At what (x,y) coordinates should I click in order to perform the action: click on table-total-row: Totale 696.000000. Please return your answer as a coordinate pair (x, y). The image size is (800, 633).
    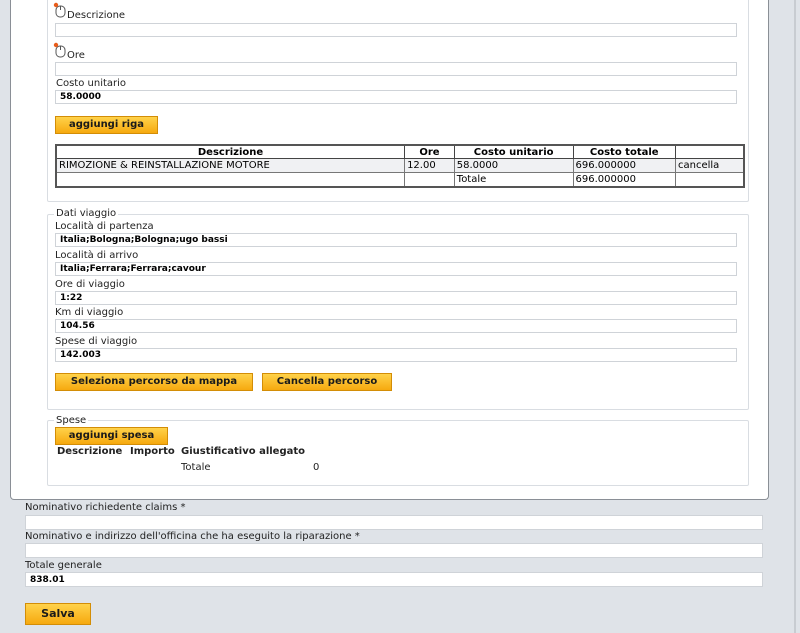
    Looking at the image, I should click on (400, 180).